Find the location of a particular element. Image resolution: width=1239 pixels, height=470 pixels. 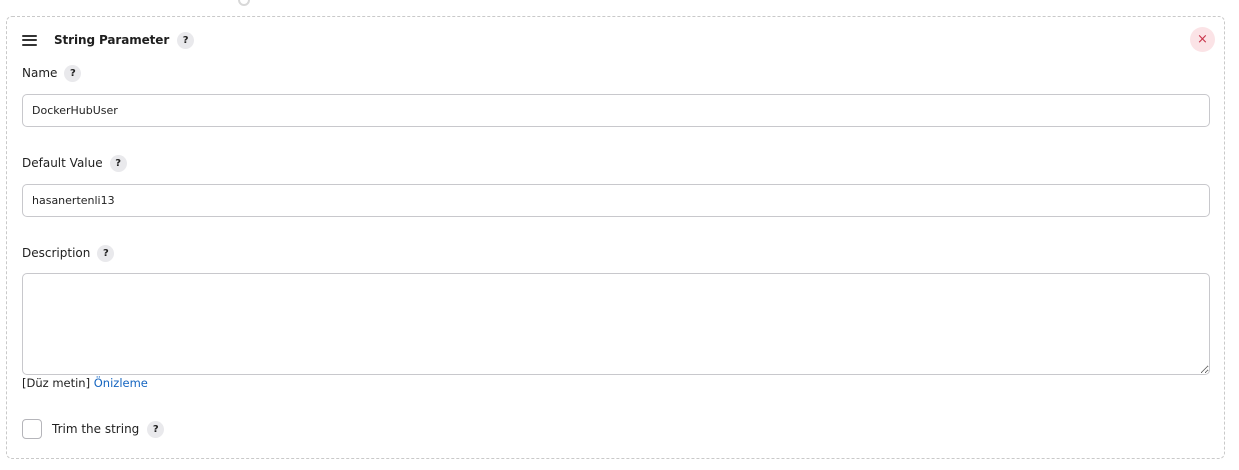

default-value-input is located at coordinates (616, 200).